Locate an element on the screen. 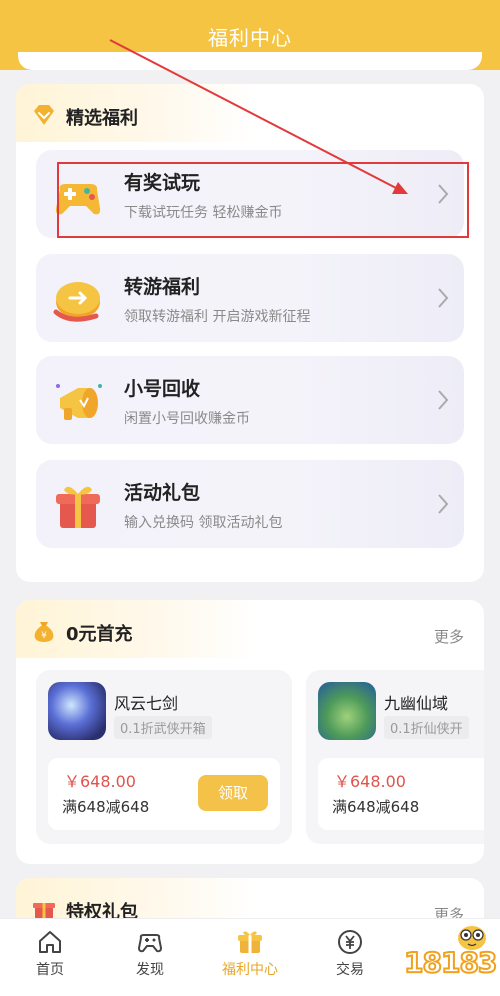 The height and width of the screenshot is (996, 500). welfare-item-event-gift: 活动礼包 输入兑换码 领取活动礼包 is located at coordinates (250, 504).